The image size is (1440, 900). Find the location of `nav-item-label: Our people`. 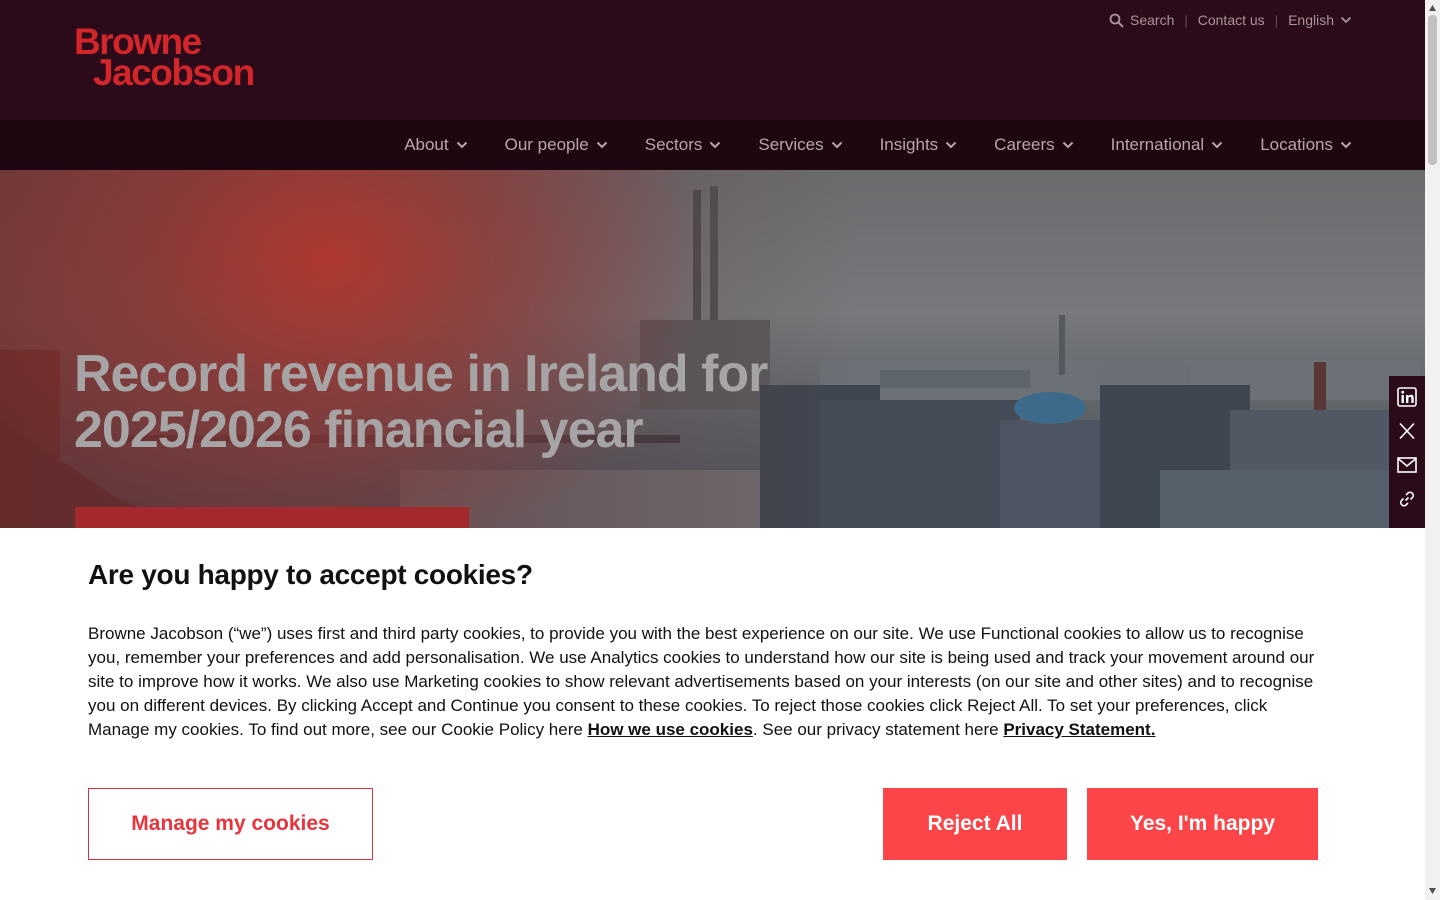

nav-item-label: Our people is located at coordinates (546, 144).